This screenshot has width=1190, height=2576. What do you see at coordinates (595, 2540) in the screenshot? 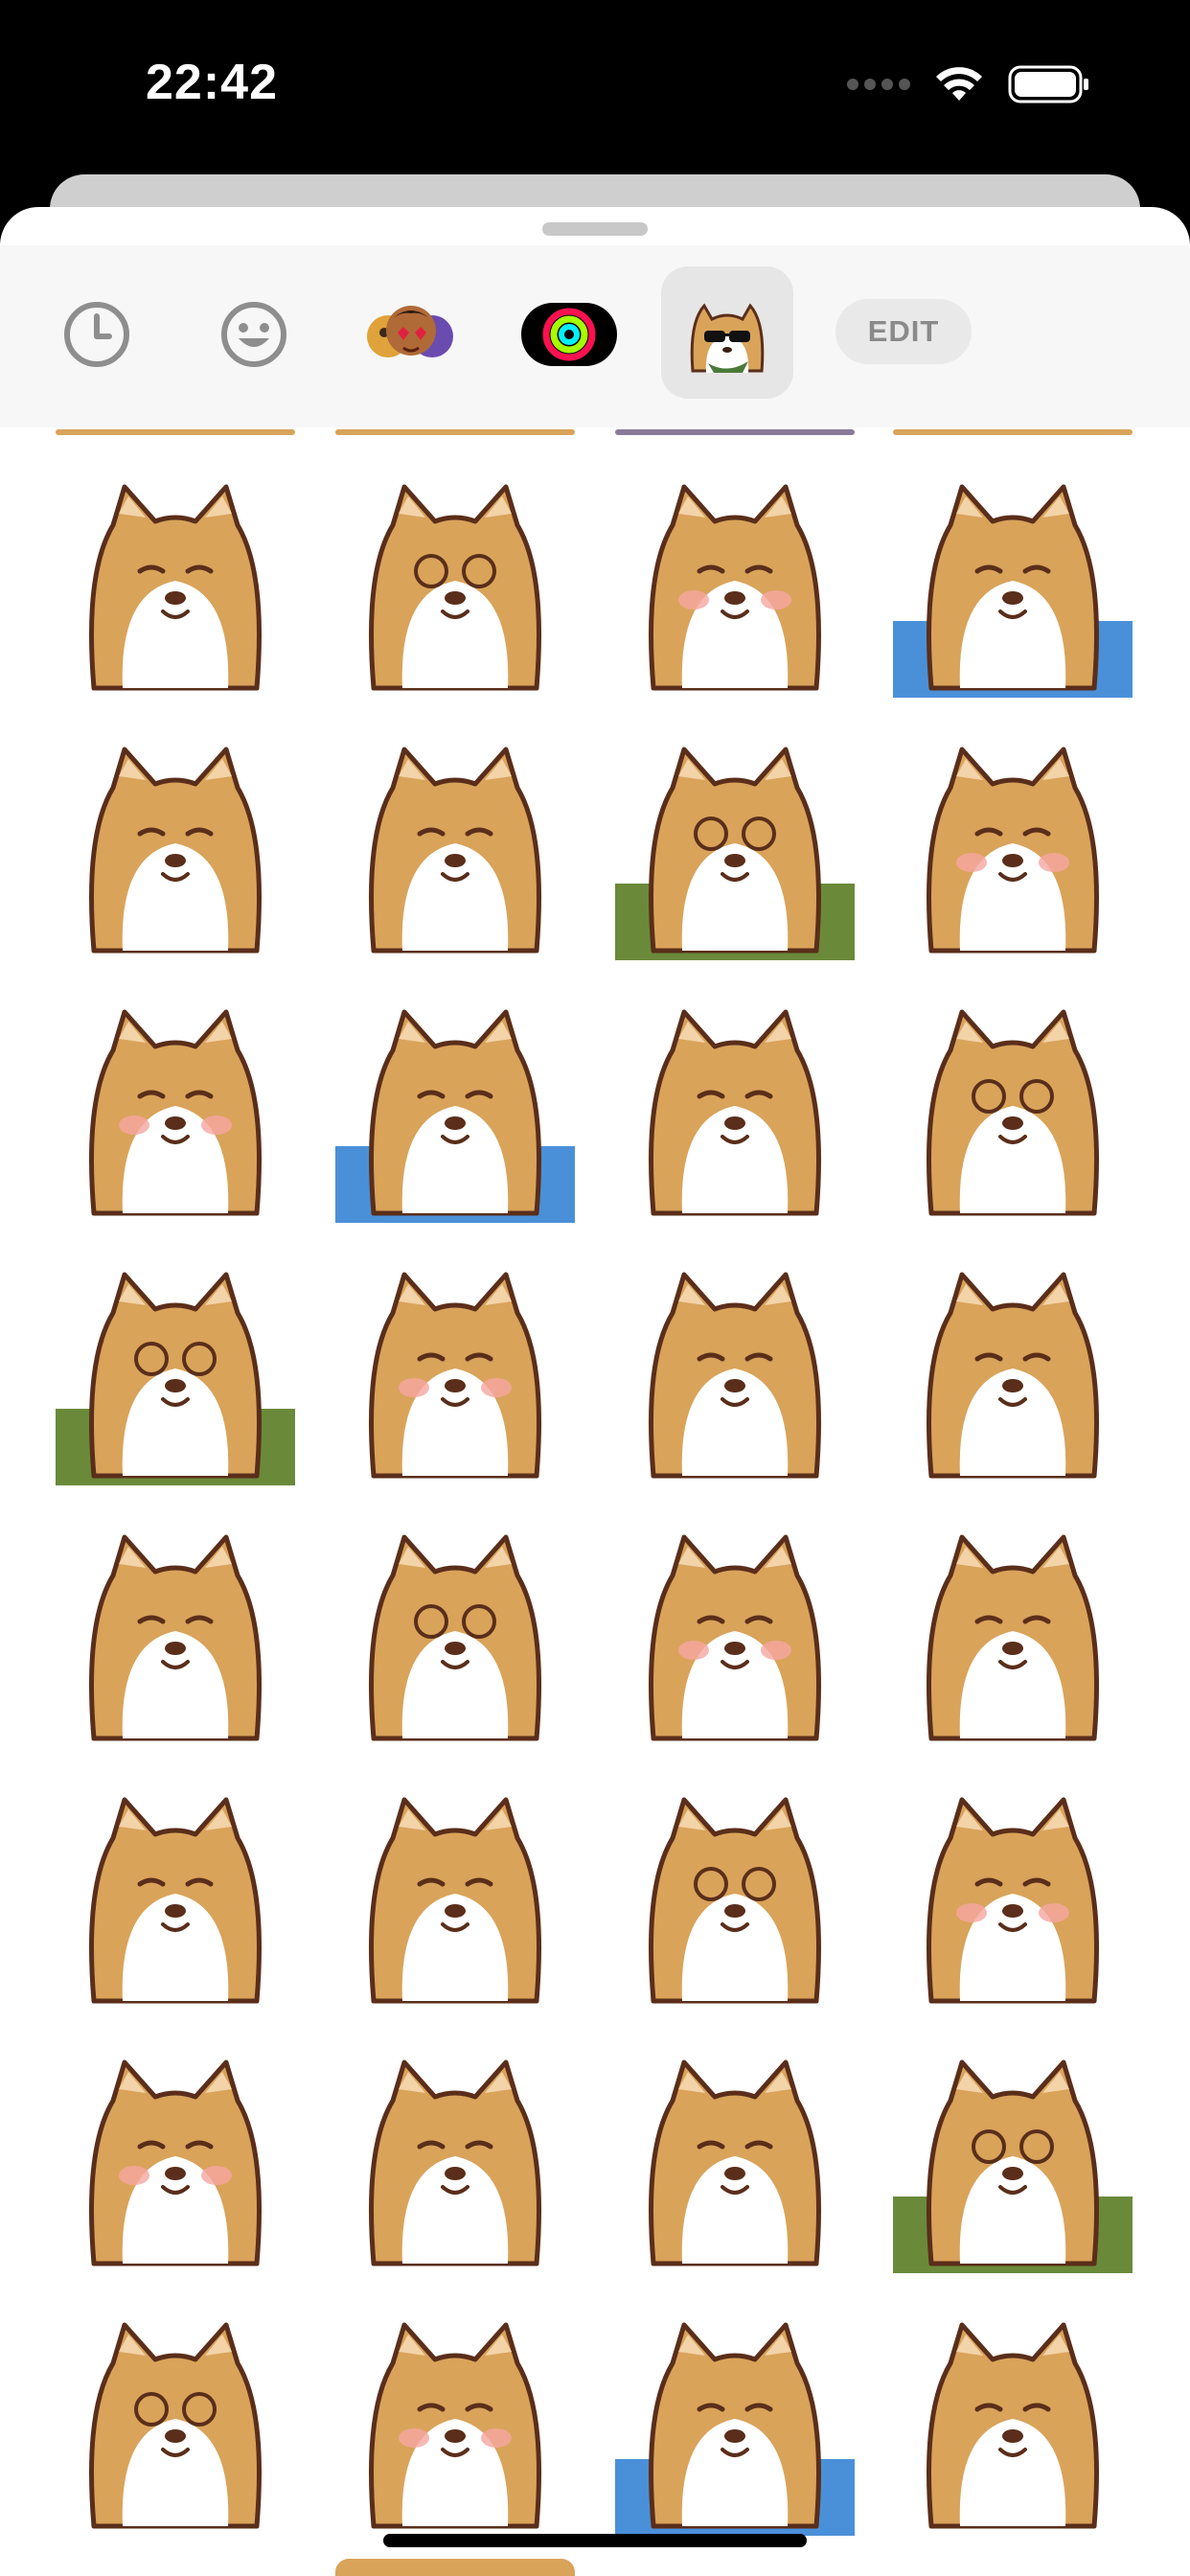
I see `home-indicator` at bounding box center [595, 2540].